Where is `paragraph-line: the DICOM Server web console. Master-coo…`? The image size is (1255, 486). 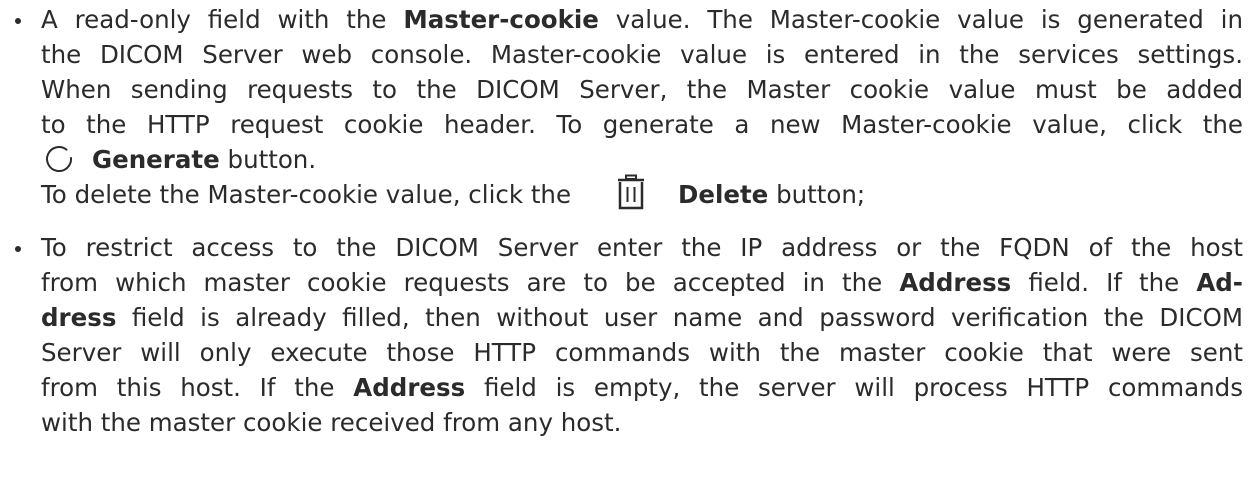
paragraph-line: the DICOM Server web console. Master-coo… is located at coordinates (642, 54).